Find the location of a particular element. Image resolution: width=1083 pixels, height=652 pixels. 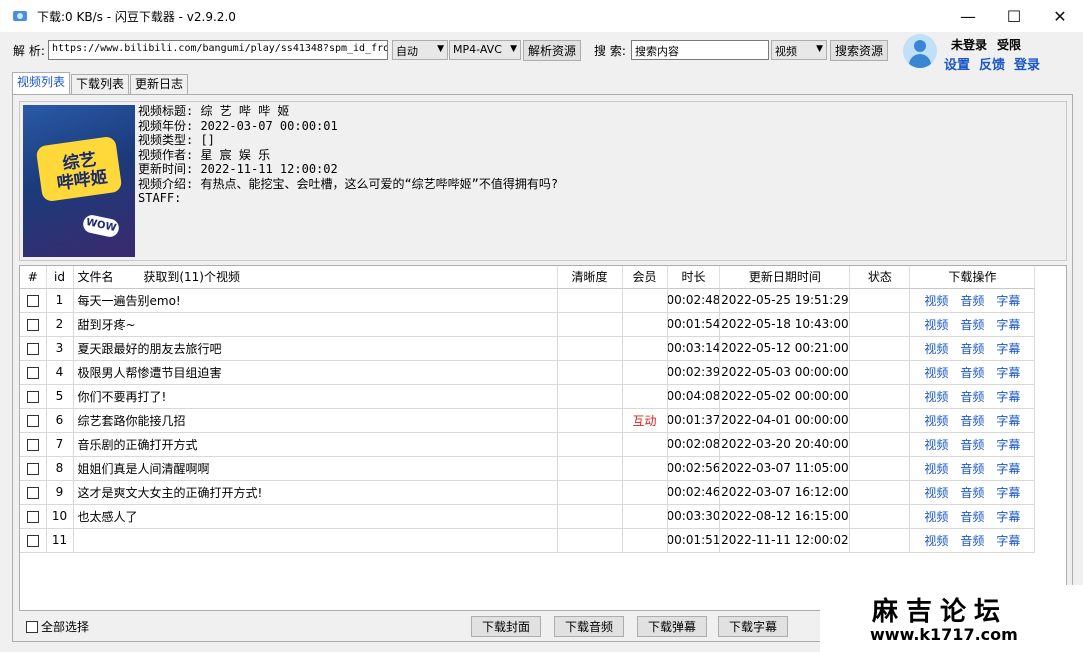

col-id: id is located at coordinates (60, 277).